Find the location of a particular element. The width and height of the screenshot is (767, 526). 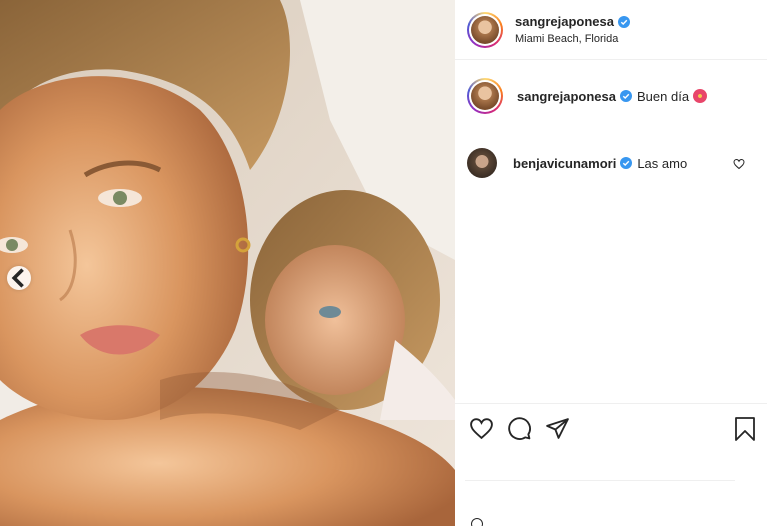

author-avatar is located at coordinates (485, 29).